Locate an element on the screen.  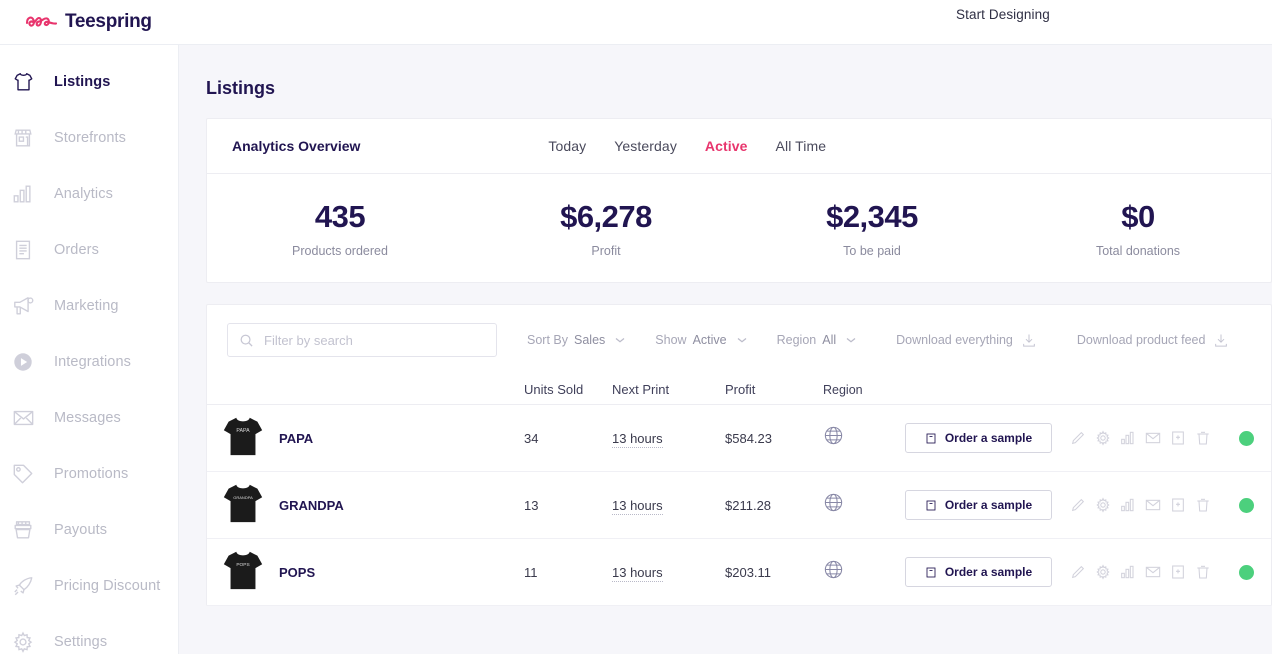
sidebar-label: Marketing is located at coordinates (86, 306).